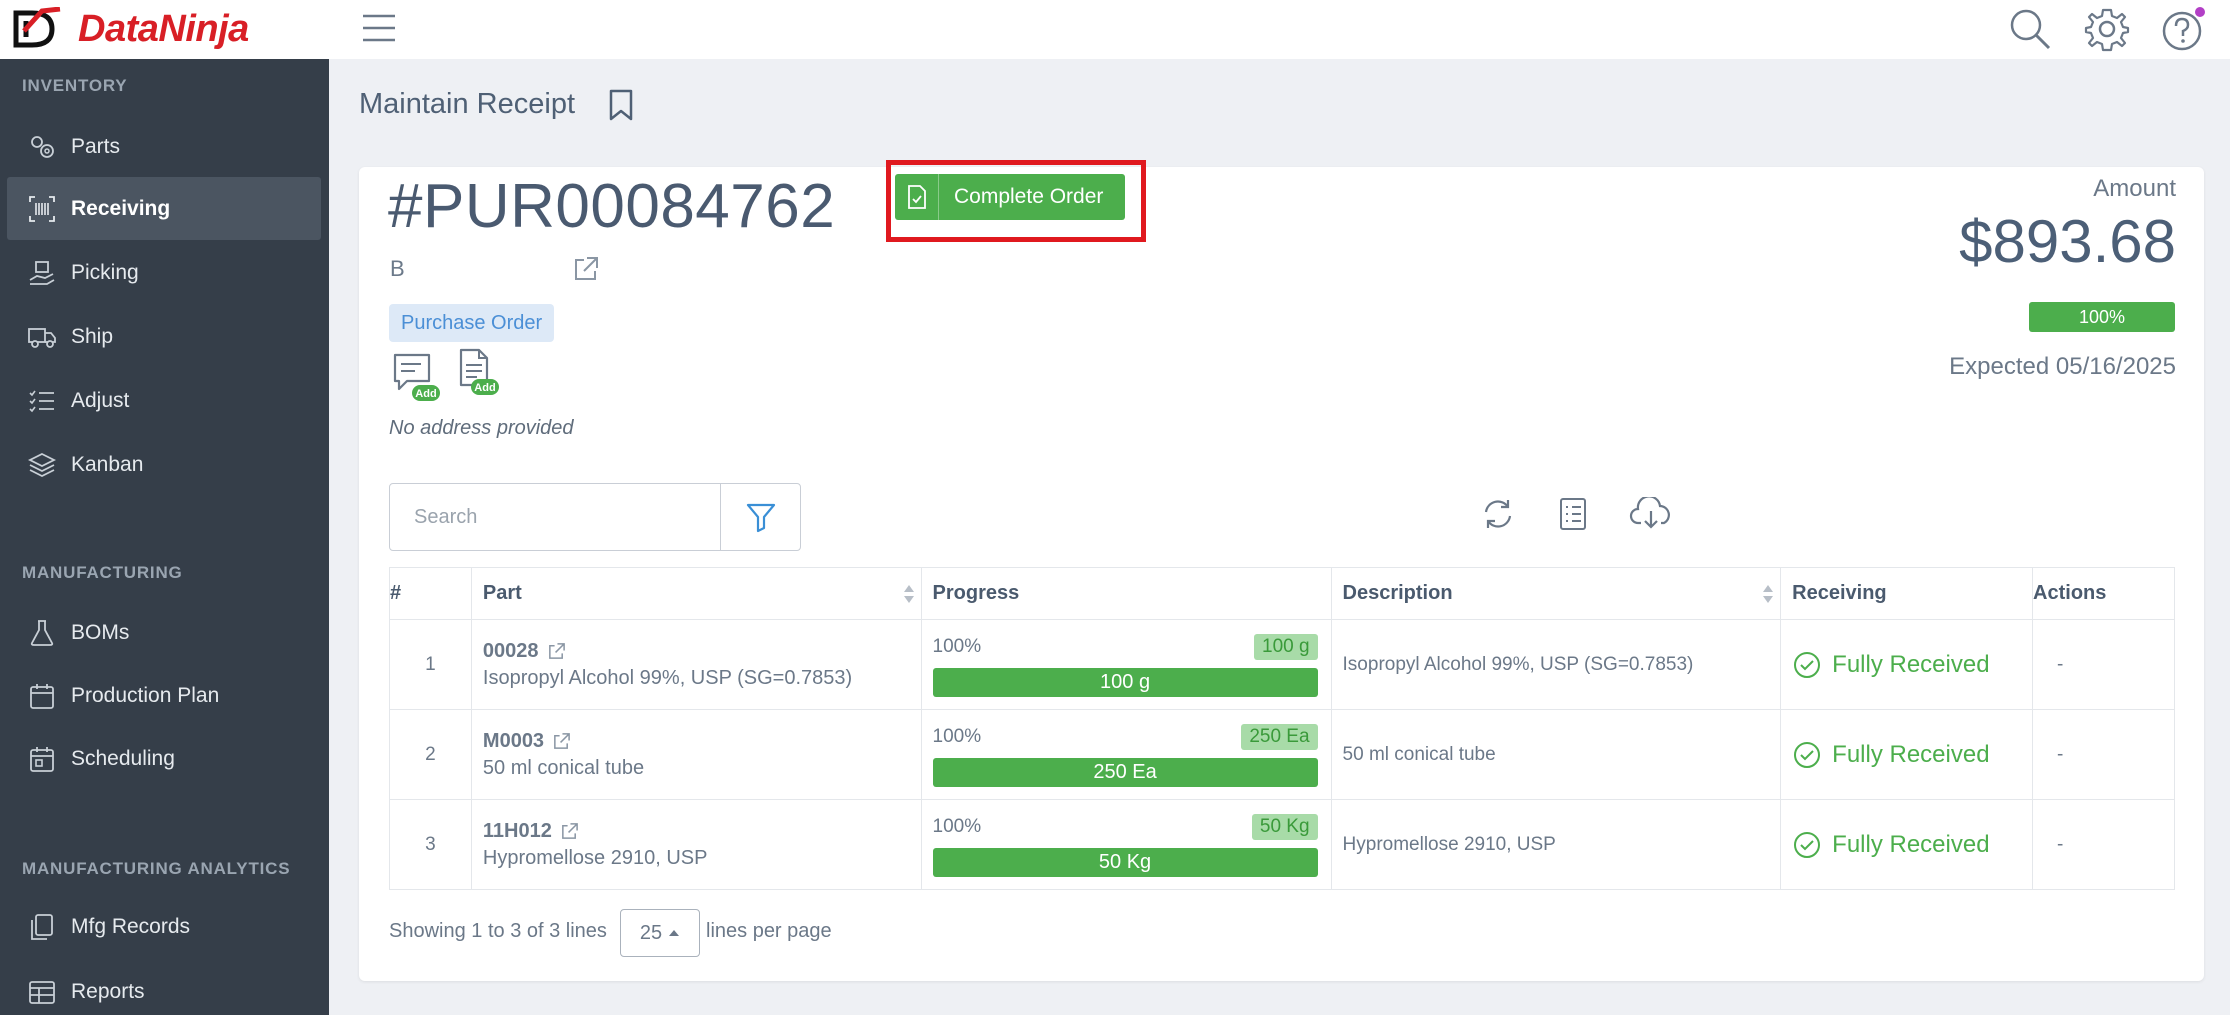 Image resolution: width=2230 pixels, height=1015 pixels. I want to click on sidebar-item-reports: Reports, so click(164, 987).